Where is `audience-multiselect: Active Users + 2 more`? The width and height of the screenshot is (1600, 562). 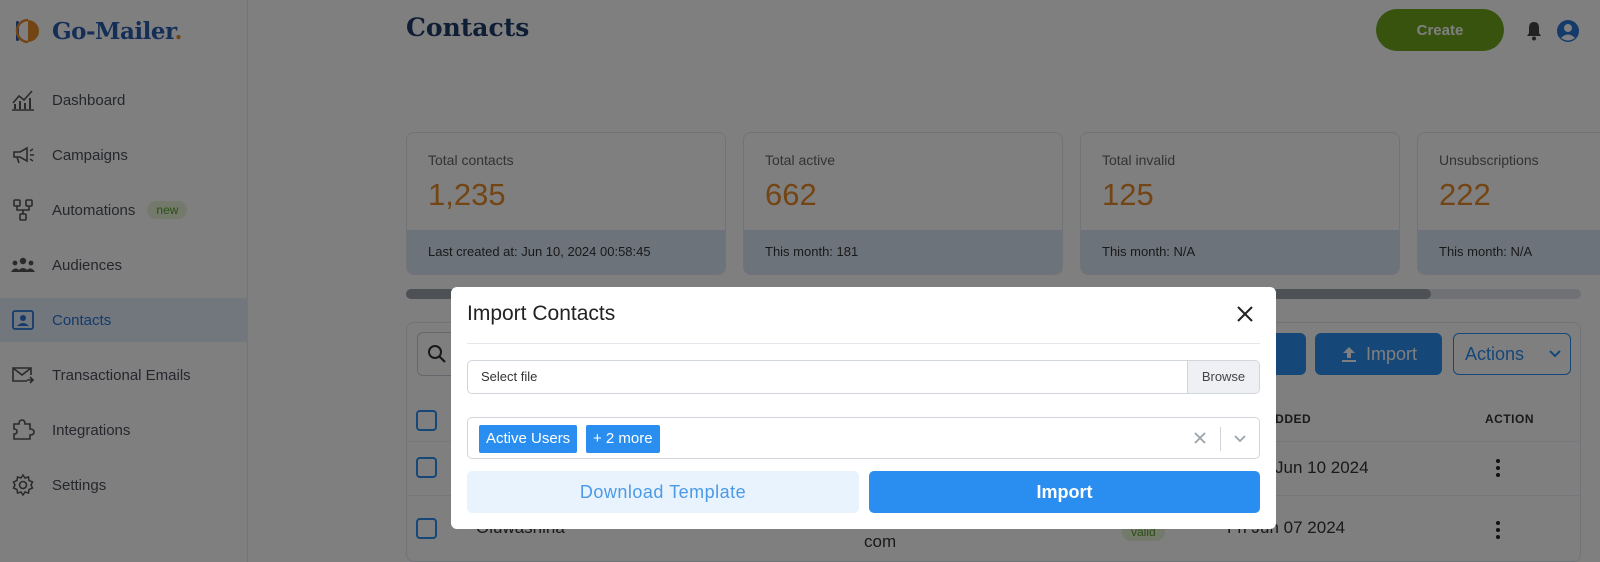 audience-multiselect: Active Users + 2 more is located at coordinates (863, 438).